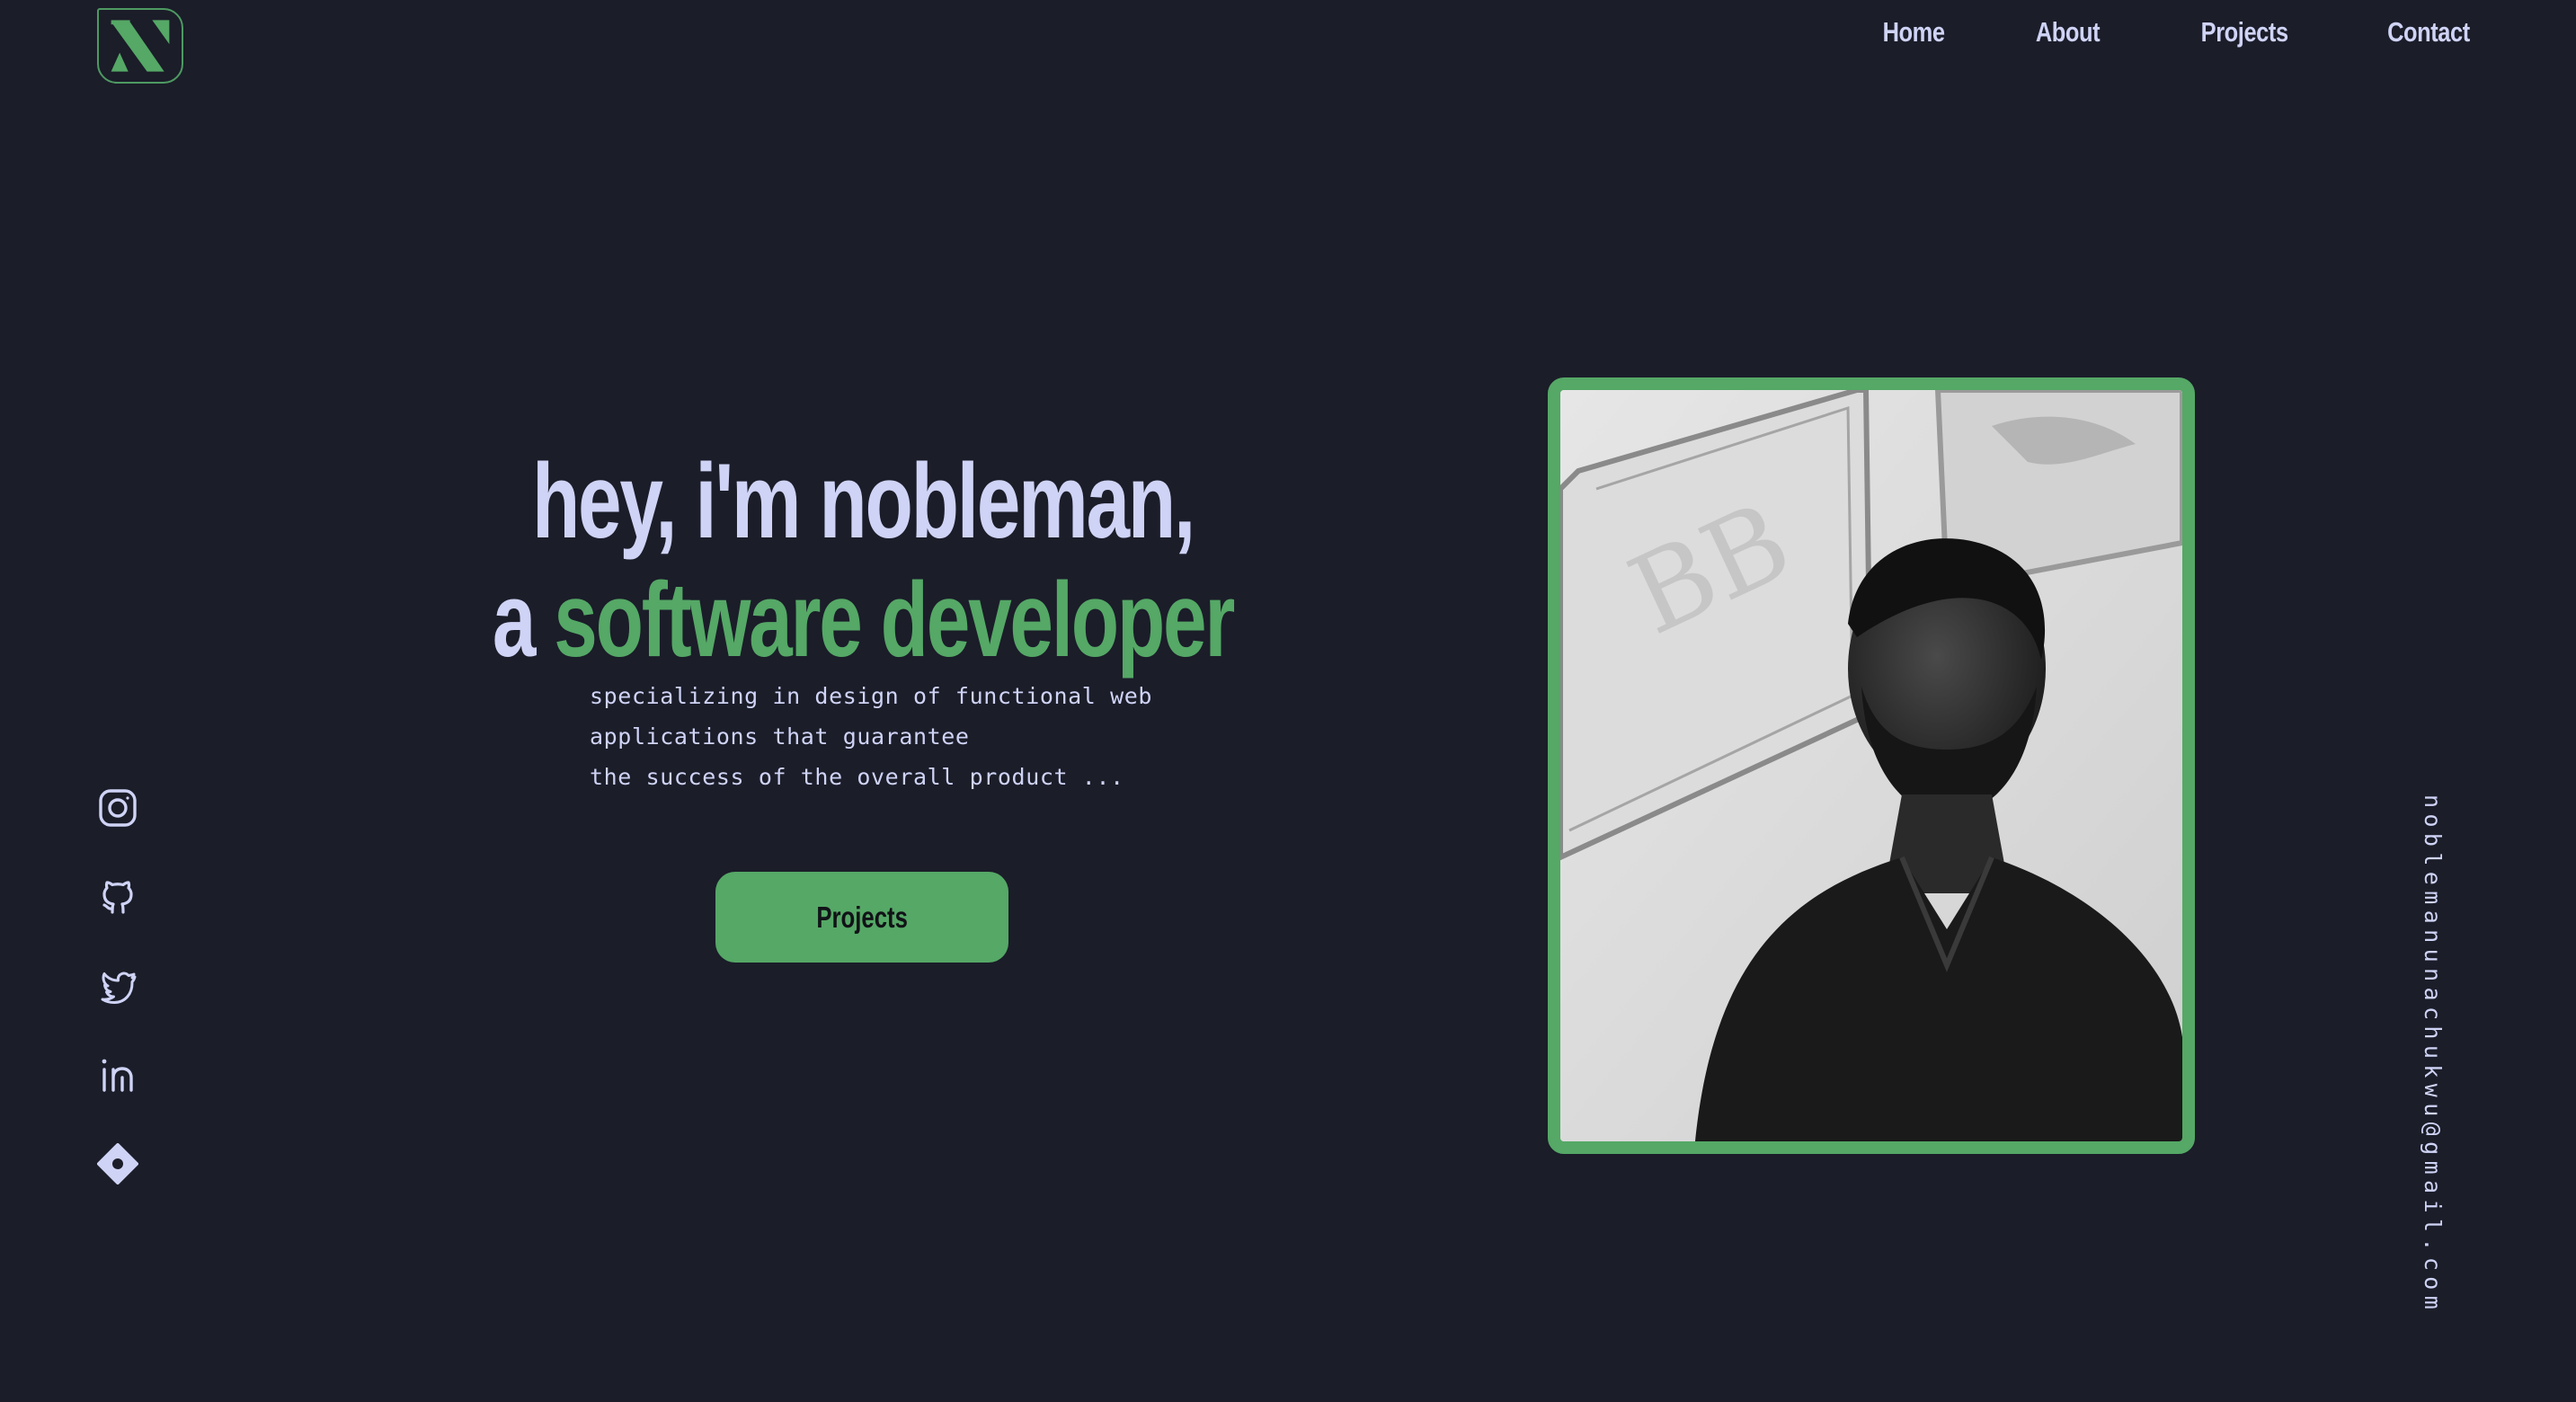  What do you see at coordinates (2428, 32) in the screenshot?
I see `nav-contact-link: Contact` at bounding box center [2428, 32].